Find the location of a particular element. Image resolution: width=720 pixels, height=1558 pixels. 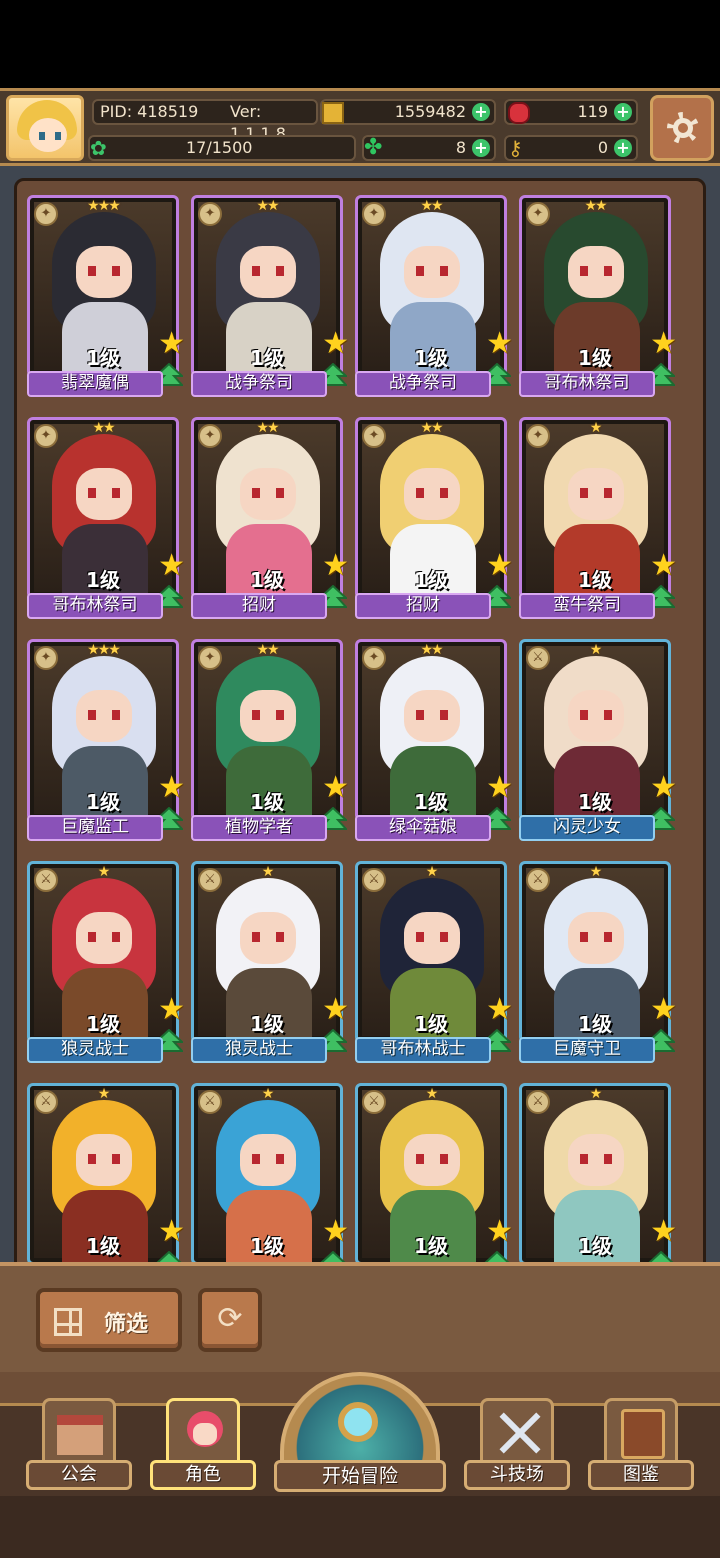

stamina-bar: ✿ 17/1500 is located at coordinates (222, 148).